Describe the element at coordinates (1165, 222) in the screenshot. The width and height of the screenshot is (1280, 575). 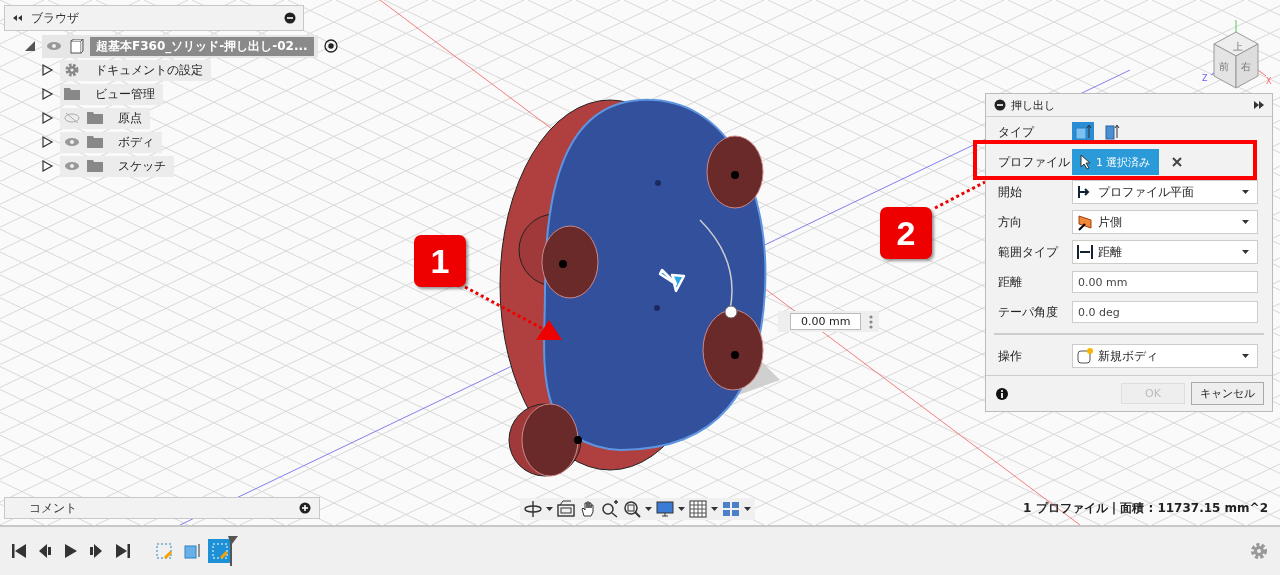
I see `dropdown: 片側` at that location.